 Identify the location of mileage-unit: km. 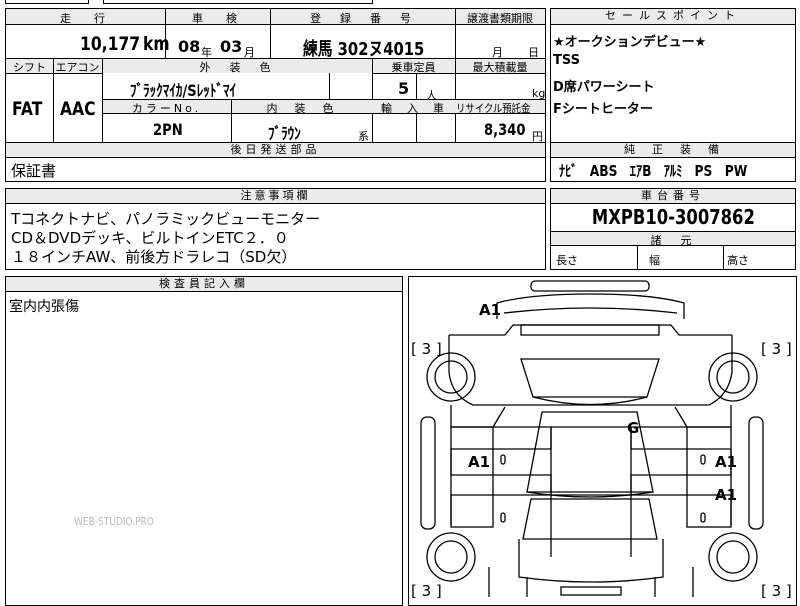
(156, 44).